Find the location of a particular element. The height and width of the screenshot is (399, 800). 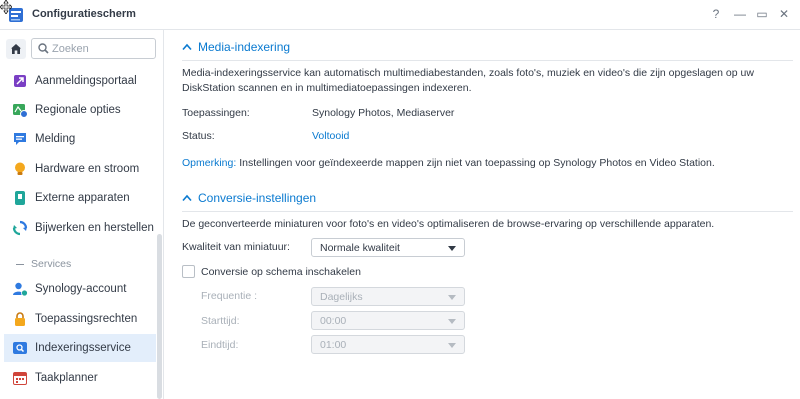

start-time-label: Starttijd: is located at coordinates (220, 321).